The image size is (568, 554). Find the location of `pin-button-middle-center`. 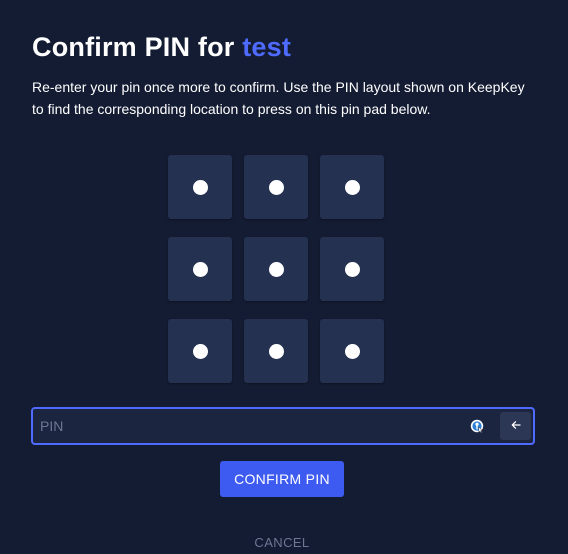

pin-button-middle-center is located at coordinates (276, 269).